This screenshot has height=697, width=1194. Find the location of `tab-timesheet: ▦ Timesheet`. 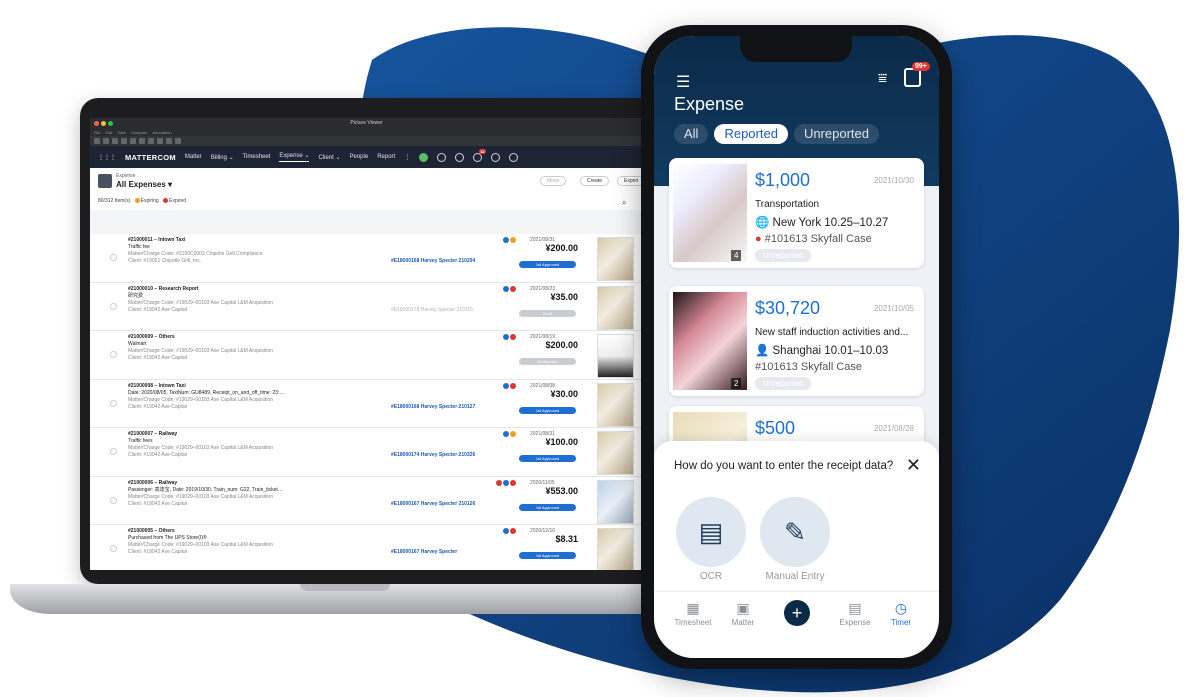

tab-timesheet: ▦ Timesheet is located at coordinates (693, 613).